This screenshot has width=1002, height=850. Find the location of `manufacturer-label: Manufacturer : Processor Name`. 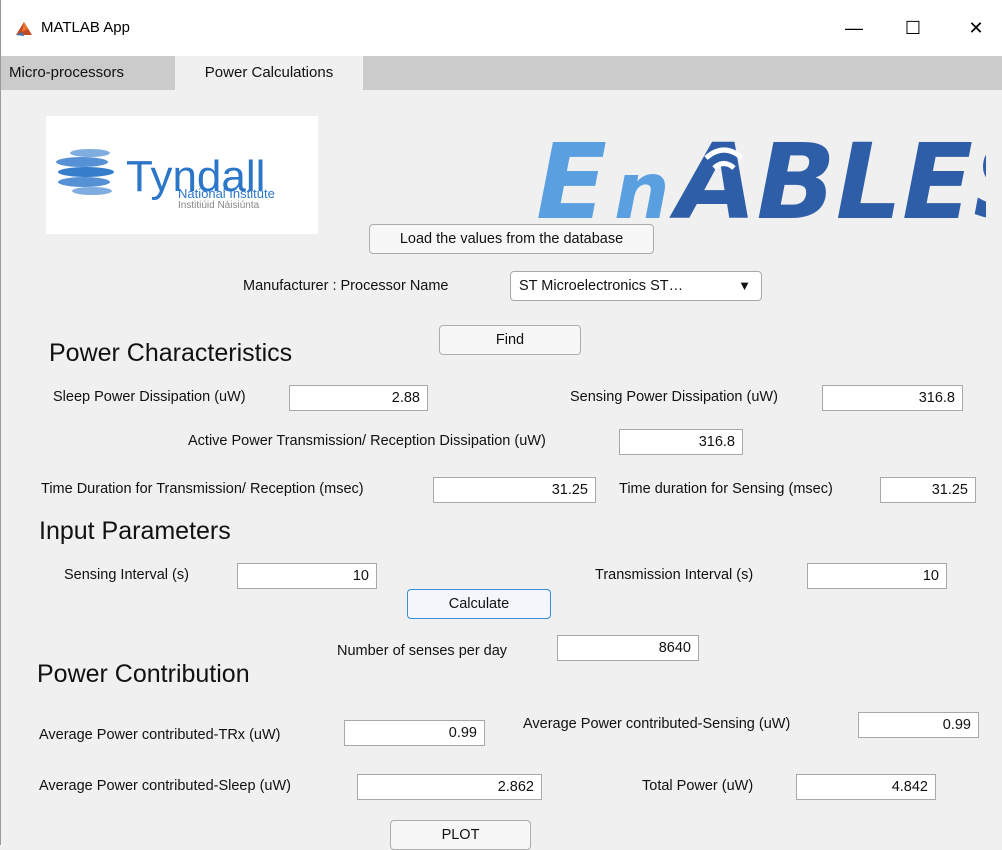

manufacturer-label: Manufacturer : Processor Name is located at coordinates (346, 286).